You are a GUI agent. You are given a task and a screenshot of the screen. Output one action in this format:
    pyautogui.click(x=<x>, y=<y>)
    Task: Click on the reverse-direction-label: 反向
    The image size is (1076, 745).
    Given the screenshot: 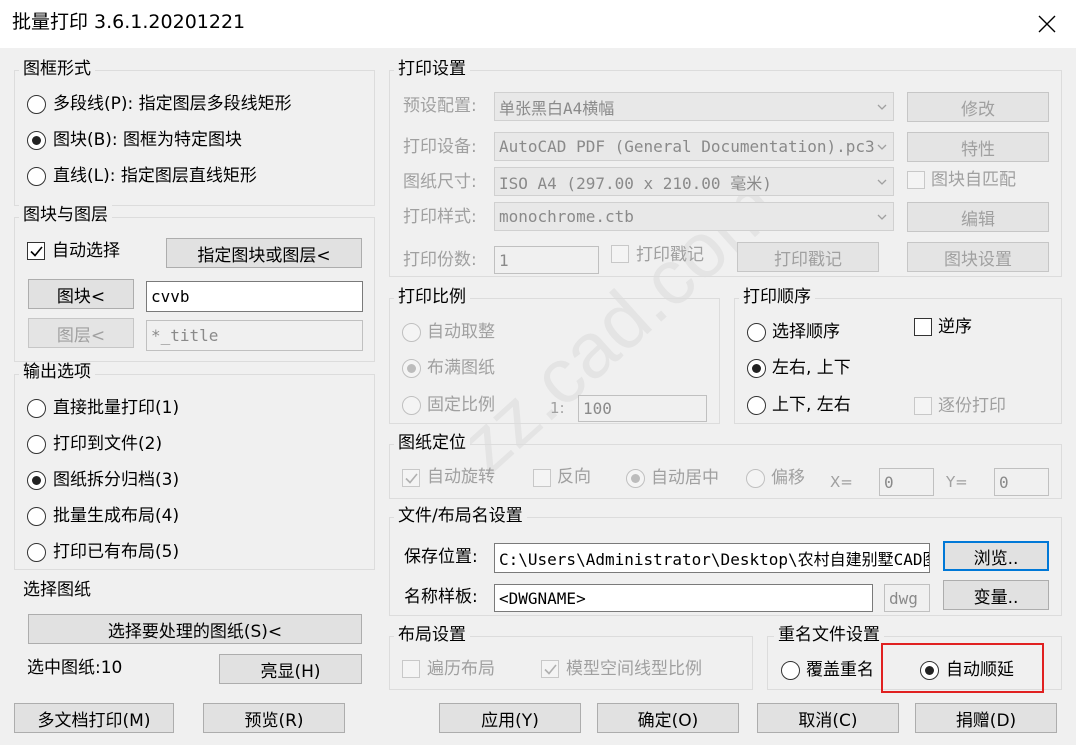 What is the action you would take?
    pyautogui.click(x=574, y=477)
    